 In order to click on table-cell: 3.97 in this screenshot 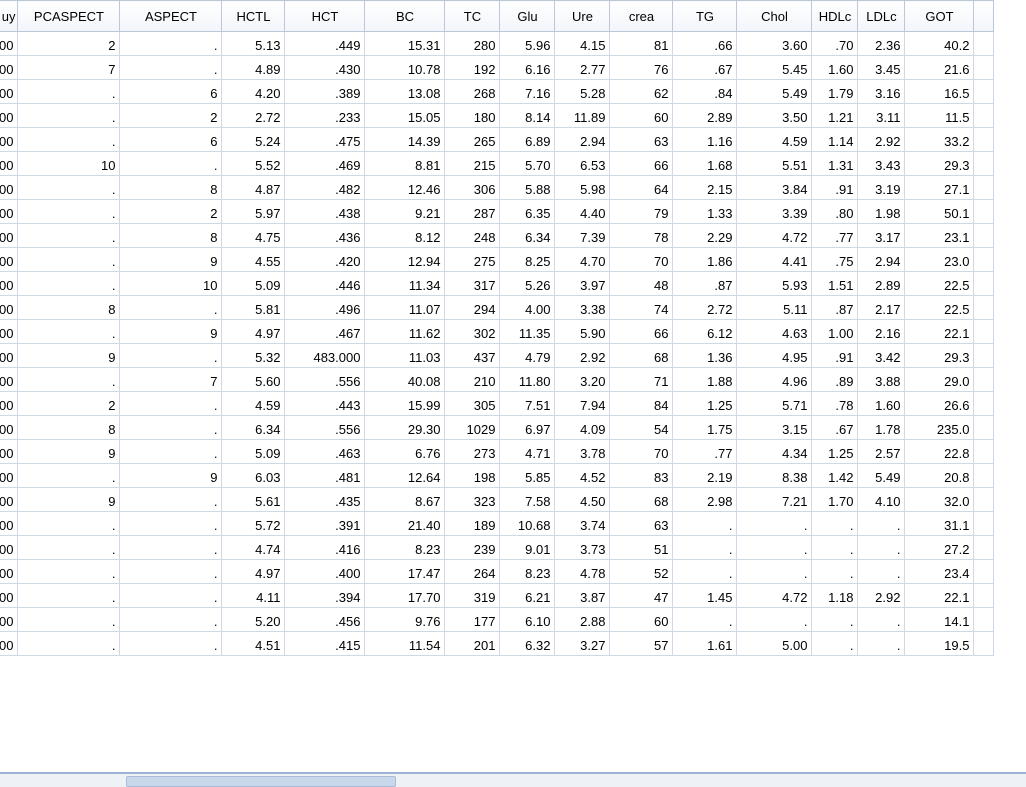, I will do `click(582, 283)`.